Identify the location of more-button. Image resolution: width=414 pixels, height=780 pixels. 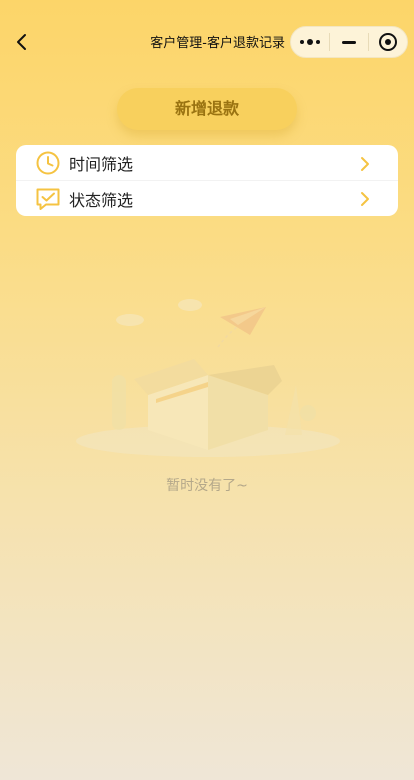
(310, 42).